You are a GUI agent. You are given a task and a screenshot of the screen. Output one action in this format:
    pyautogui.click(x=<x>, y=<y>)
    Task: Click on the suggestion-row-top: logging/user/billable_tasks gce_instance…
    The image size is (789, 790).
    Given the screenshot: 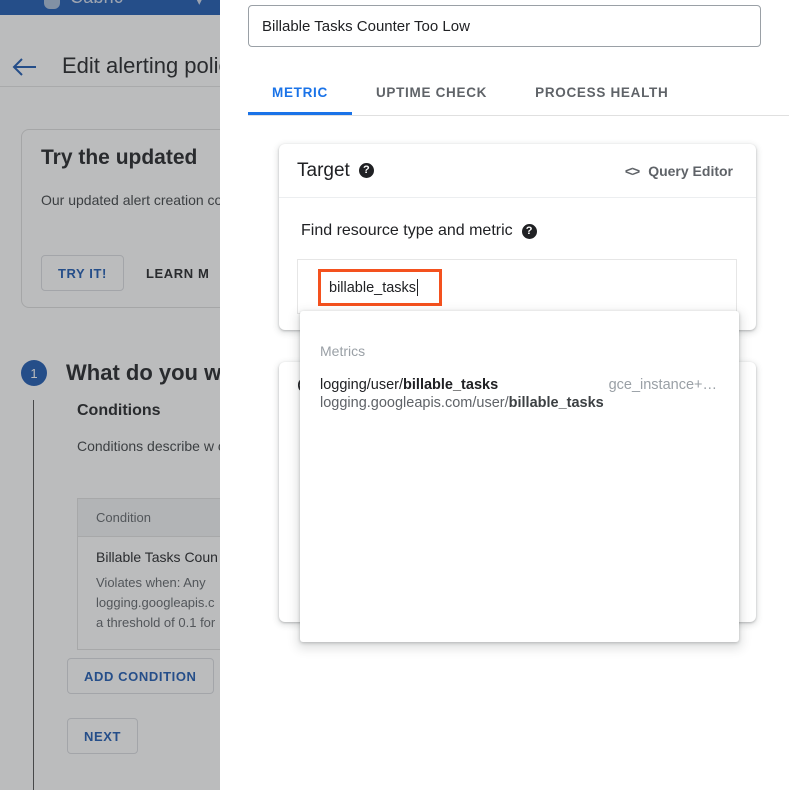 What is the action you would take?
    pyautogui.click(x=519, y=385)
    